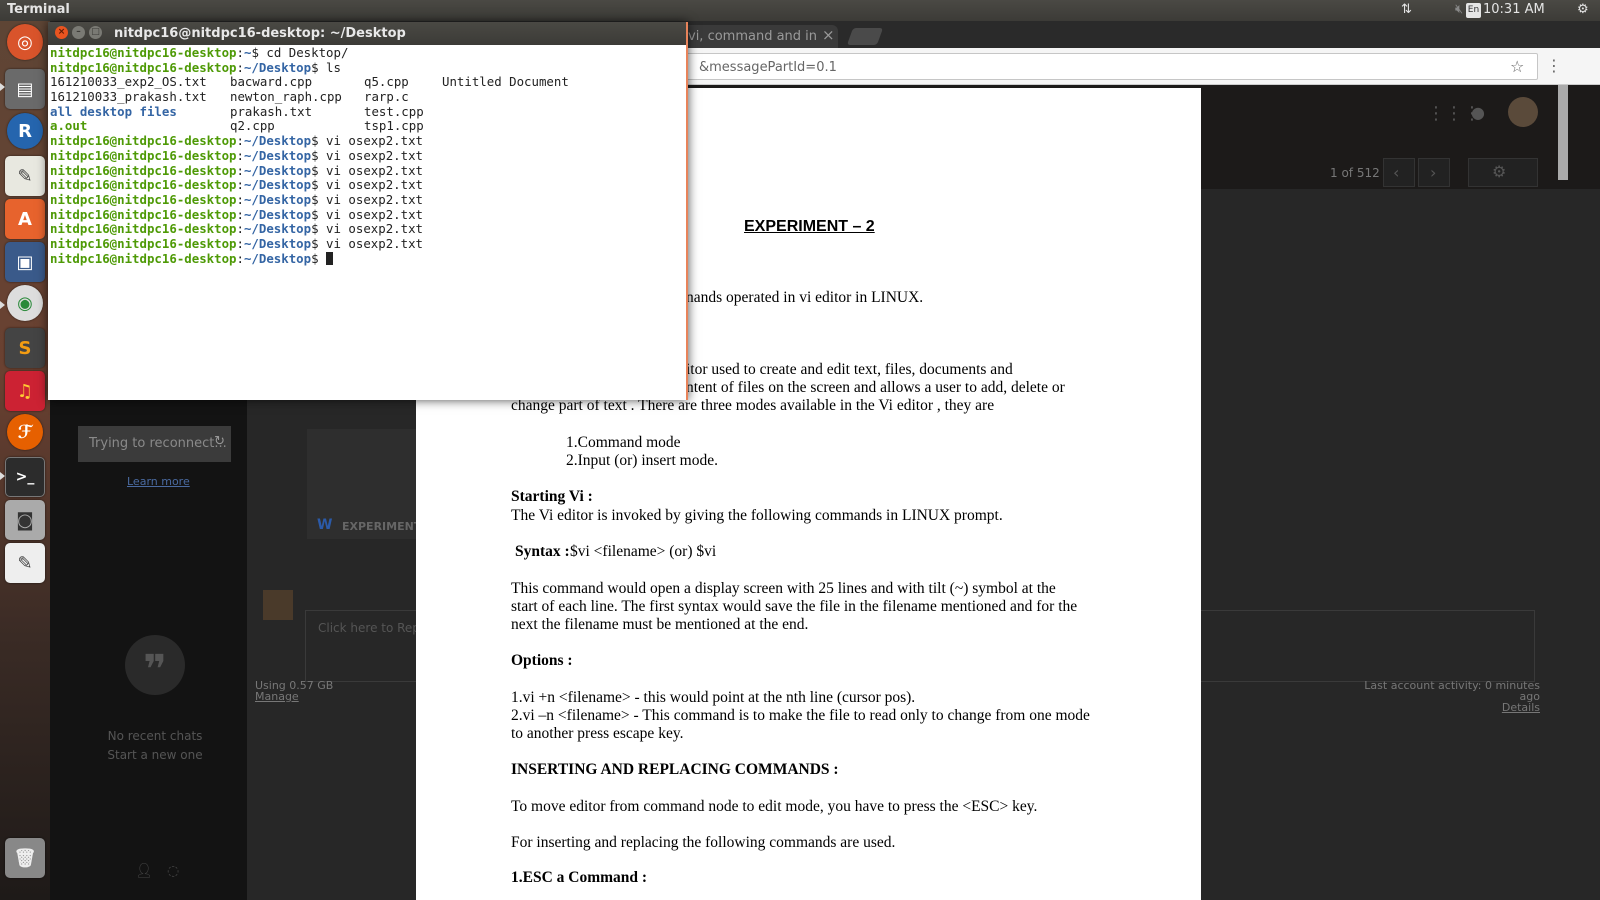 The width and height of the screenshot is (1600, 900). I want to click on volume-muted-icon: 🔇︎, so click(1459, 9).